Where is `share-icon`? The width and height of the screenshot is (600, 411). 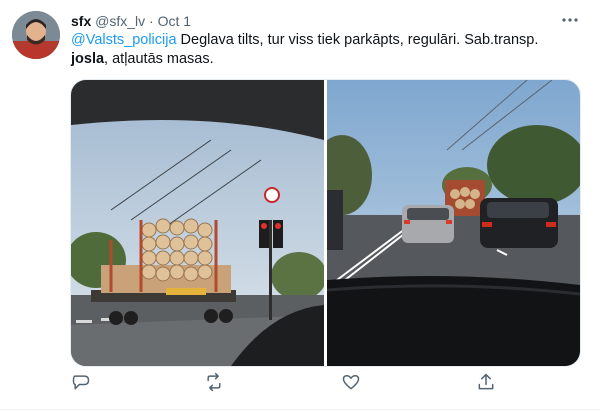 share-icon is located at coordinates (489, 385).